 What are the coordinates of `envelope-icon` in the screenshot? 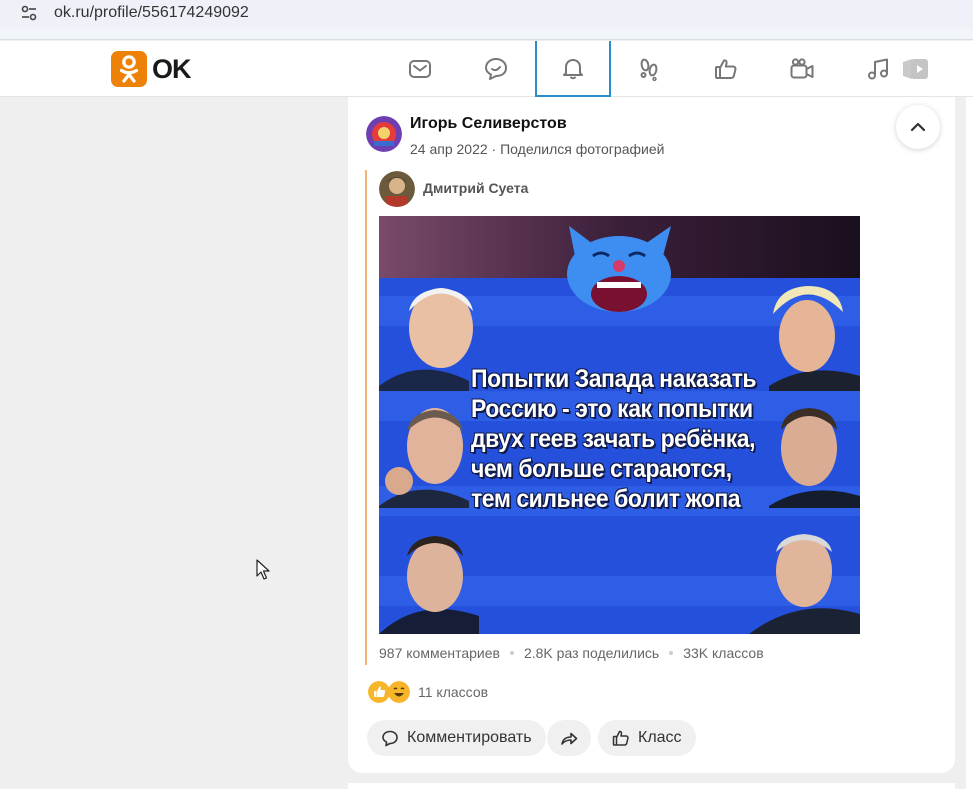 It's located at (420, 69).